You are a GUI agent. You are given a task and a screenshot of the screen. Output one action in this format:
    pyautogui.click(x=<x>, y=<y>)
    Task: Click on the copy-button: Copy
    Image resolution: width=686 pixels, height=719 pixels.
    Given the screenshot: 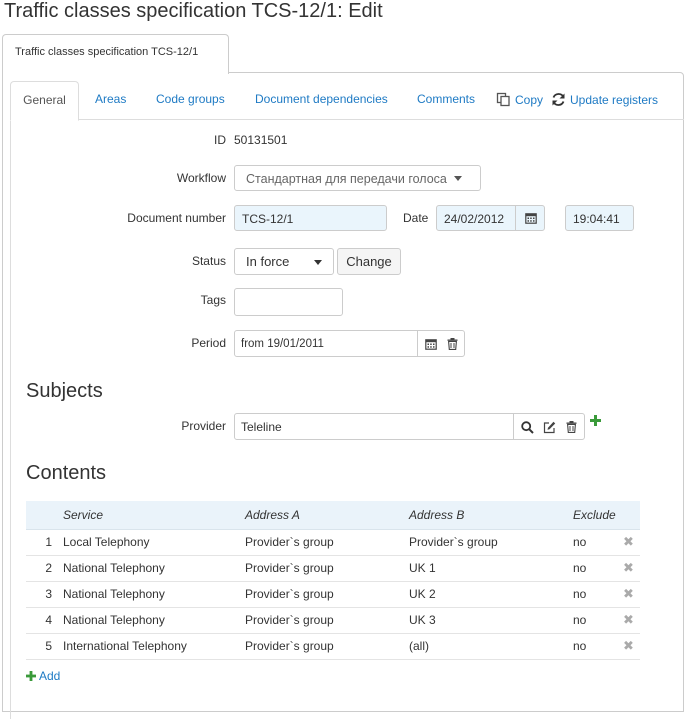 What is the action you would take?
    pyautogui.click(x=519, y=99)
    